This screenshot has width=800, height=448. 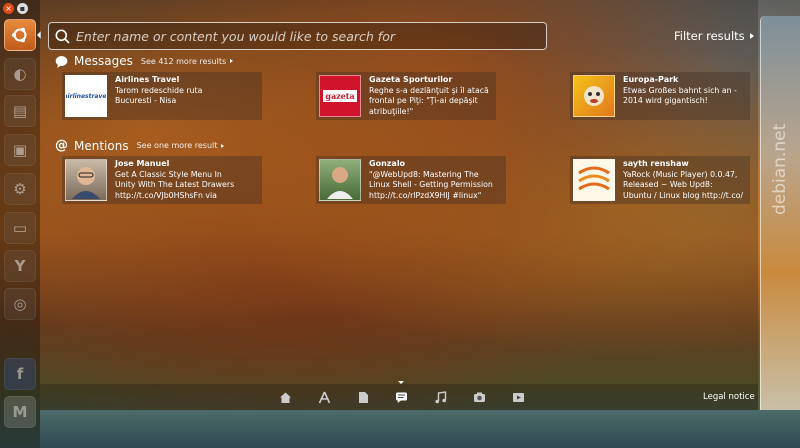 I want to click on messages-more-results-link: See 412 more results, so click(x=187, y=61).